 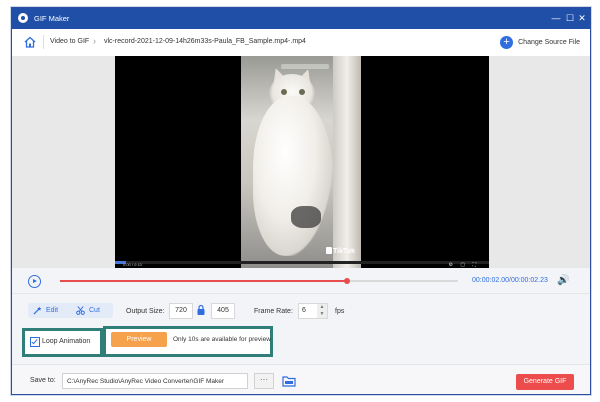 I want to click on inplayer-progress-track, so click(x=302, y=262).